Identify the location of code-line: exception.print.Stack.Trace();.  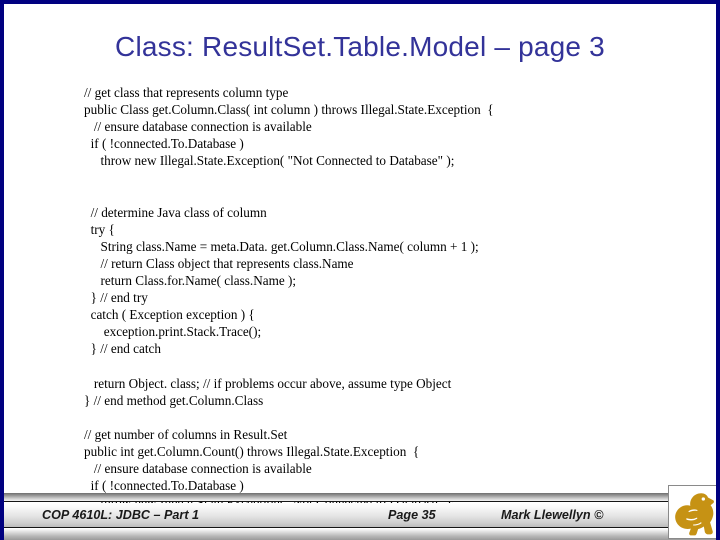
(173, 332).